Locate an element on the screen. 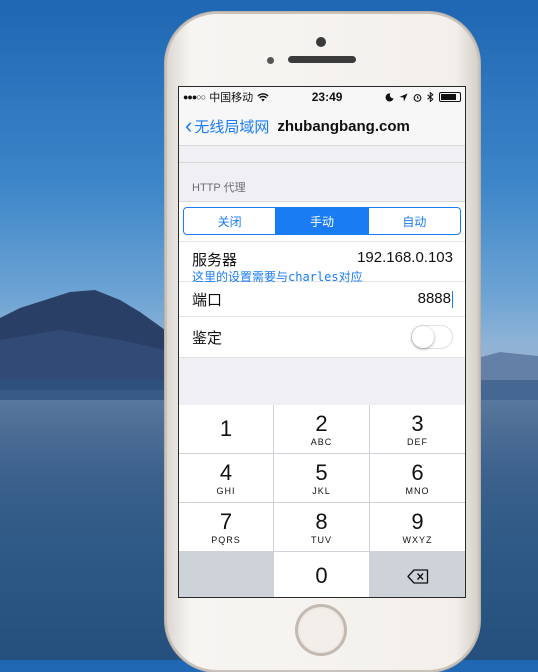  authentication-toggle is located at coordinates (432, 337).